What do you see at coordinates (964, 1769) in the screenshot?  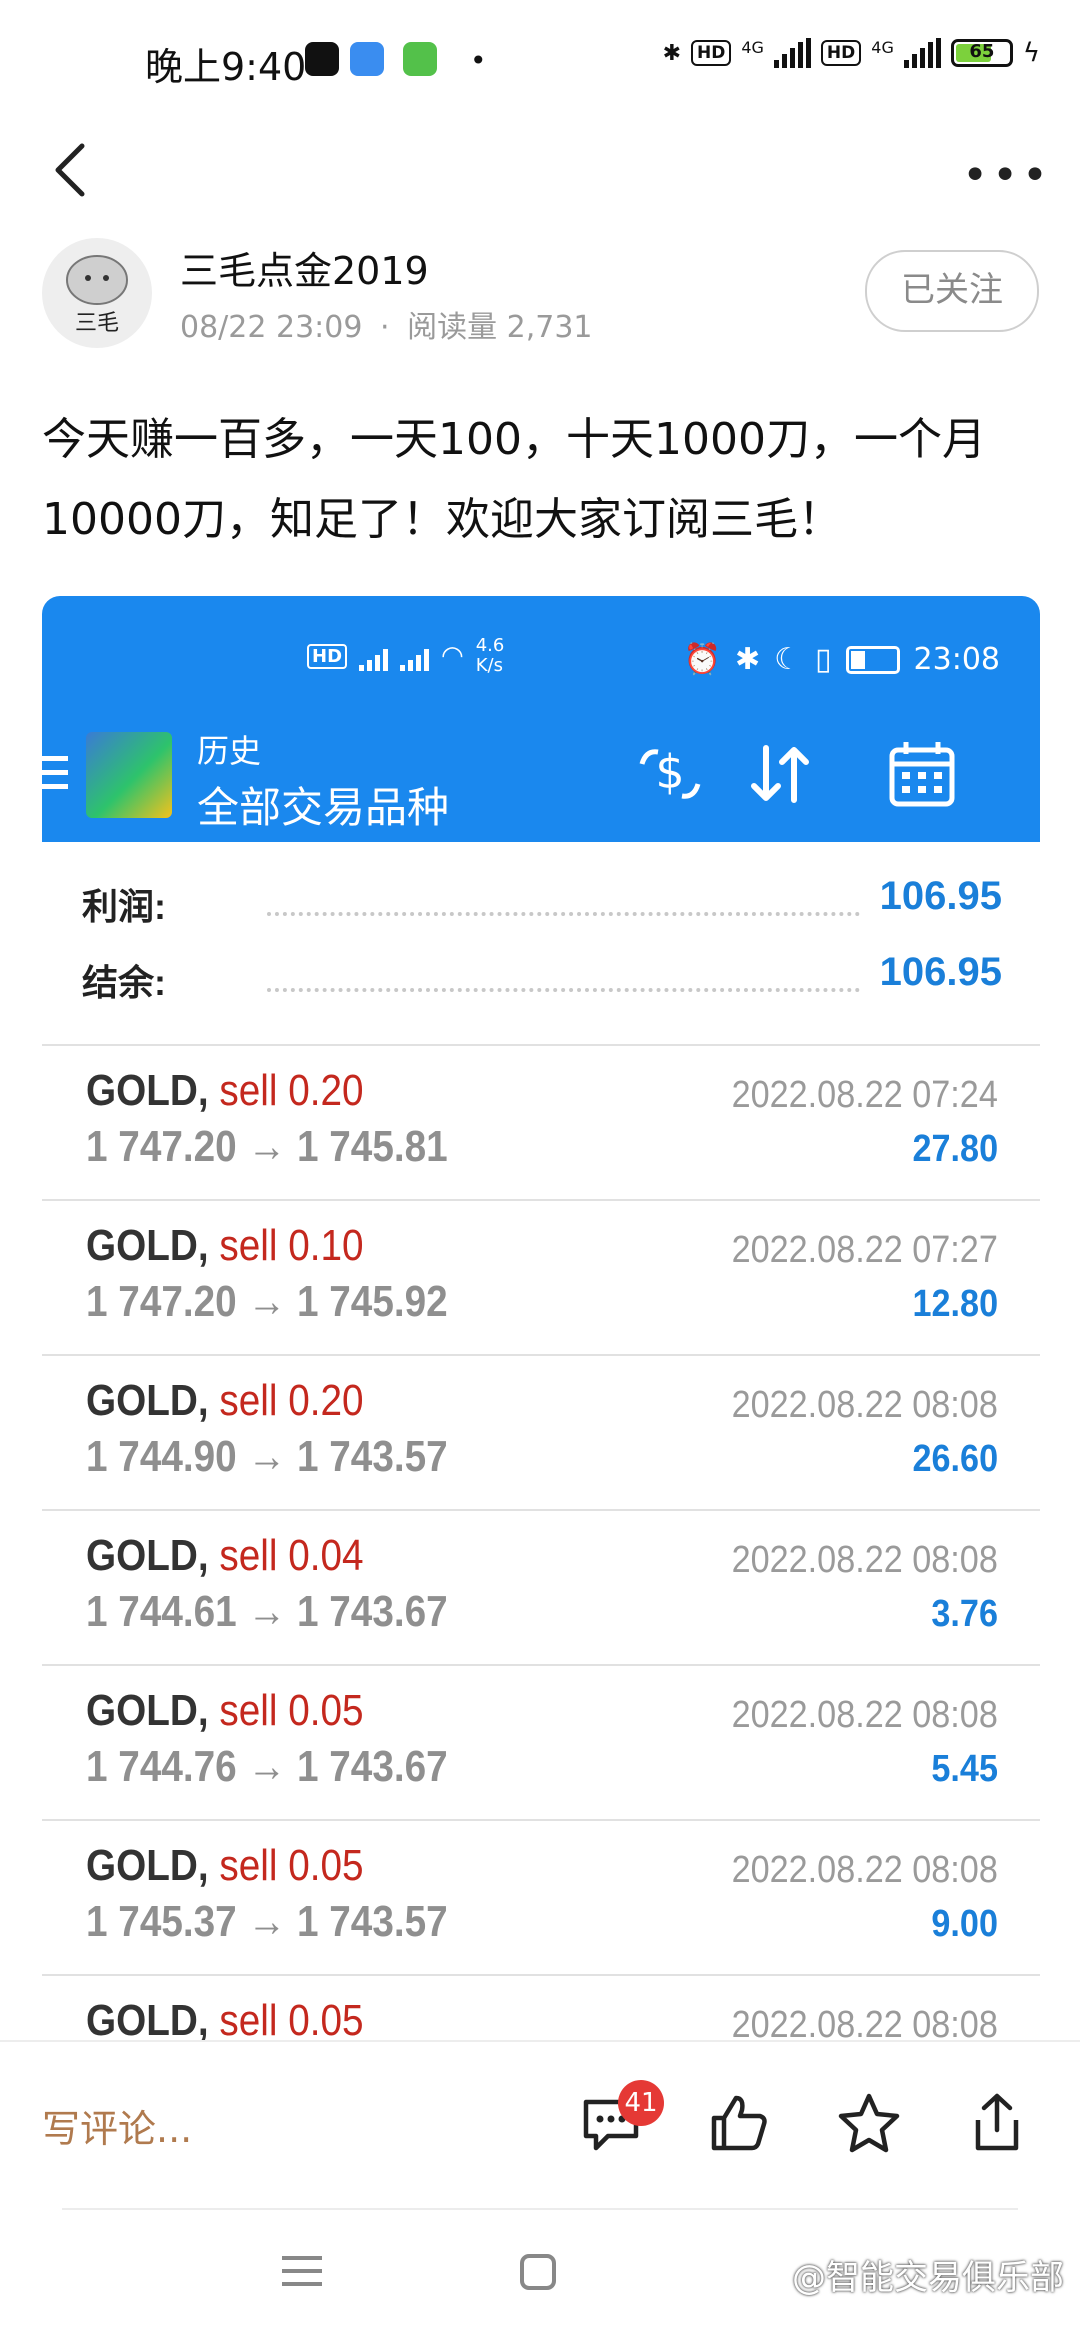 I see `trade-profit: 5.45` at bounding box center [964, 1769].